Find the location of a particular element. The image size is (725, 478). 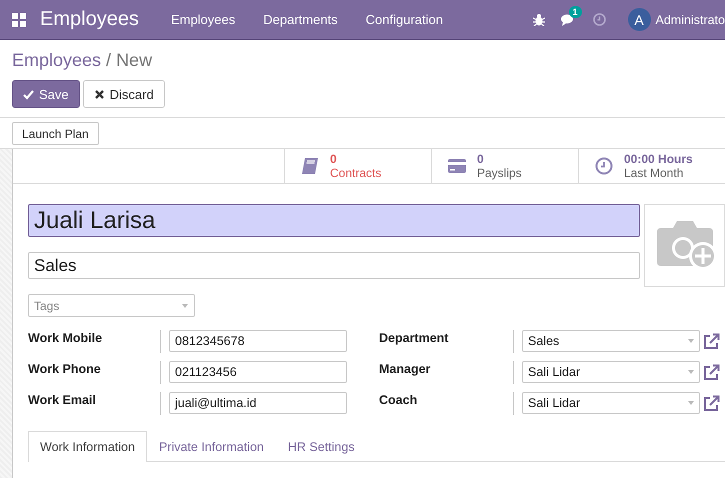

discard-button: Discard is located at coordinates (123, 94).